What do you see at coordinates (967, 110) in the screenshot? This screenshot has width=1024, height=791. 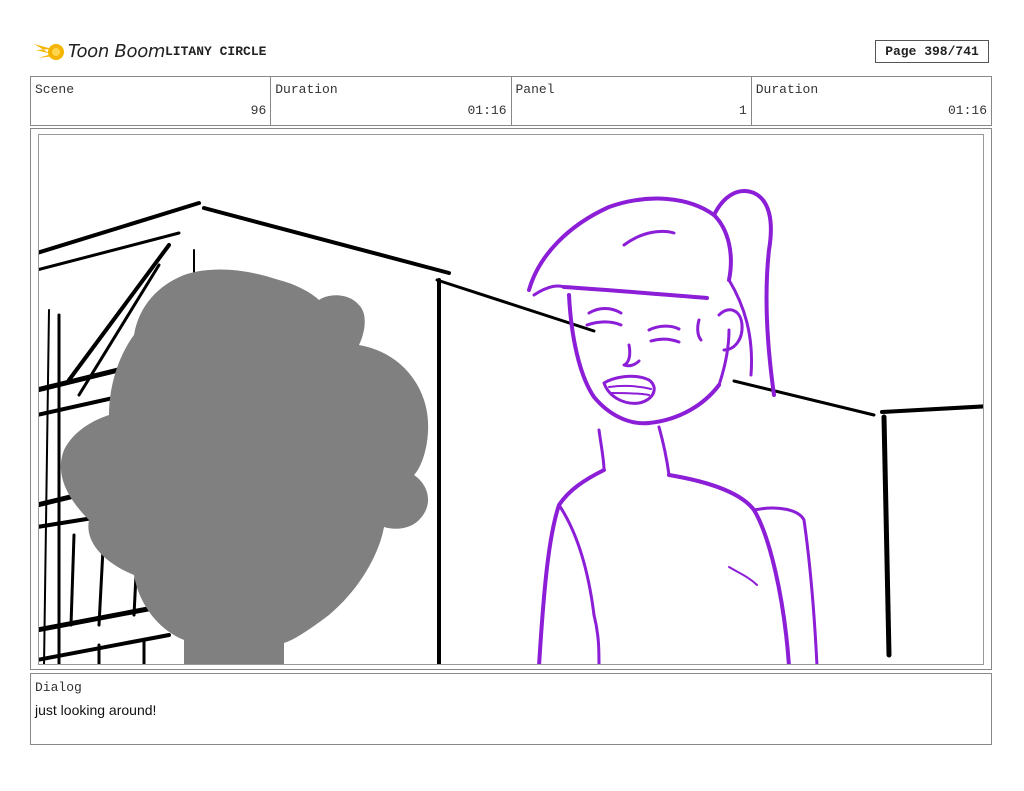 I see `panel-duration-value: 01:16` at bounding box center [967, 110].